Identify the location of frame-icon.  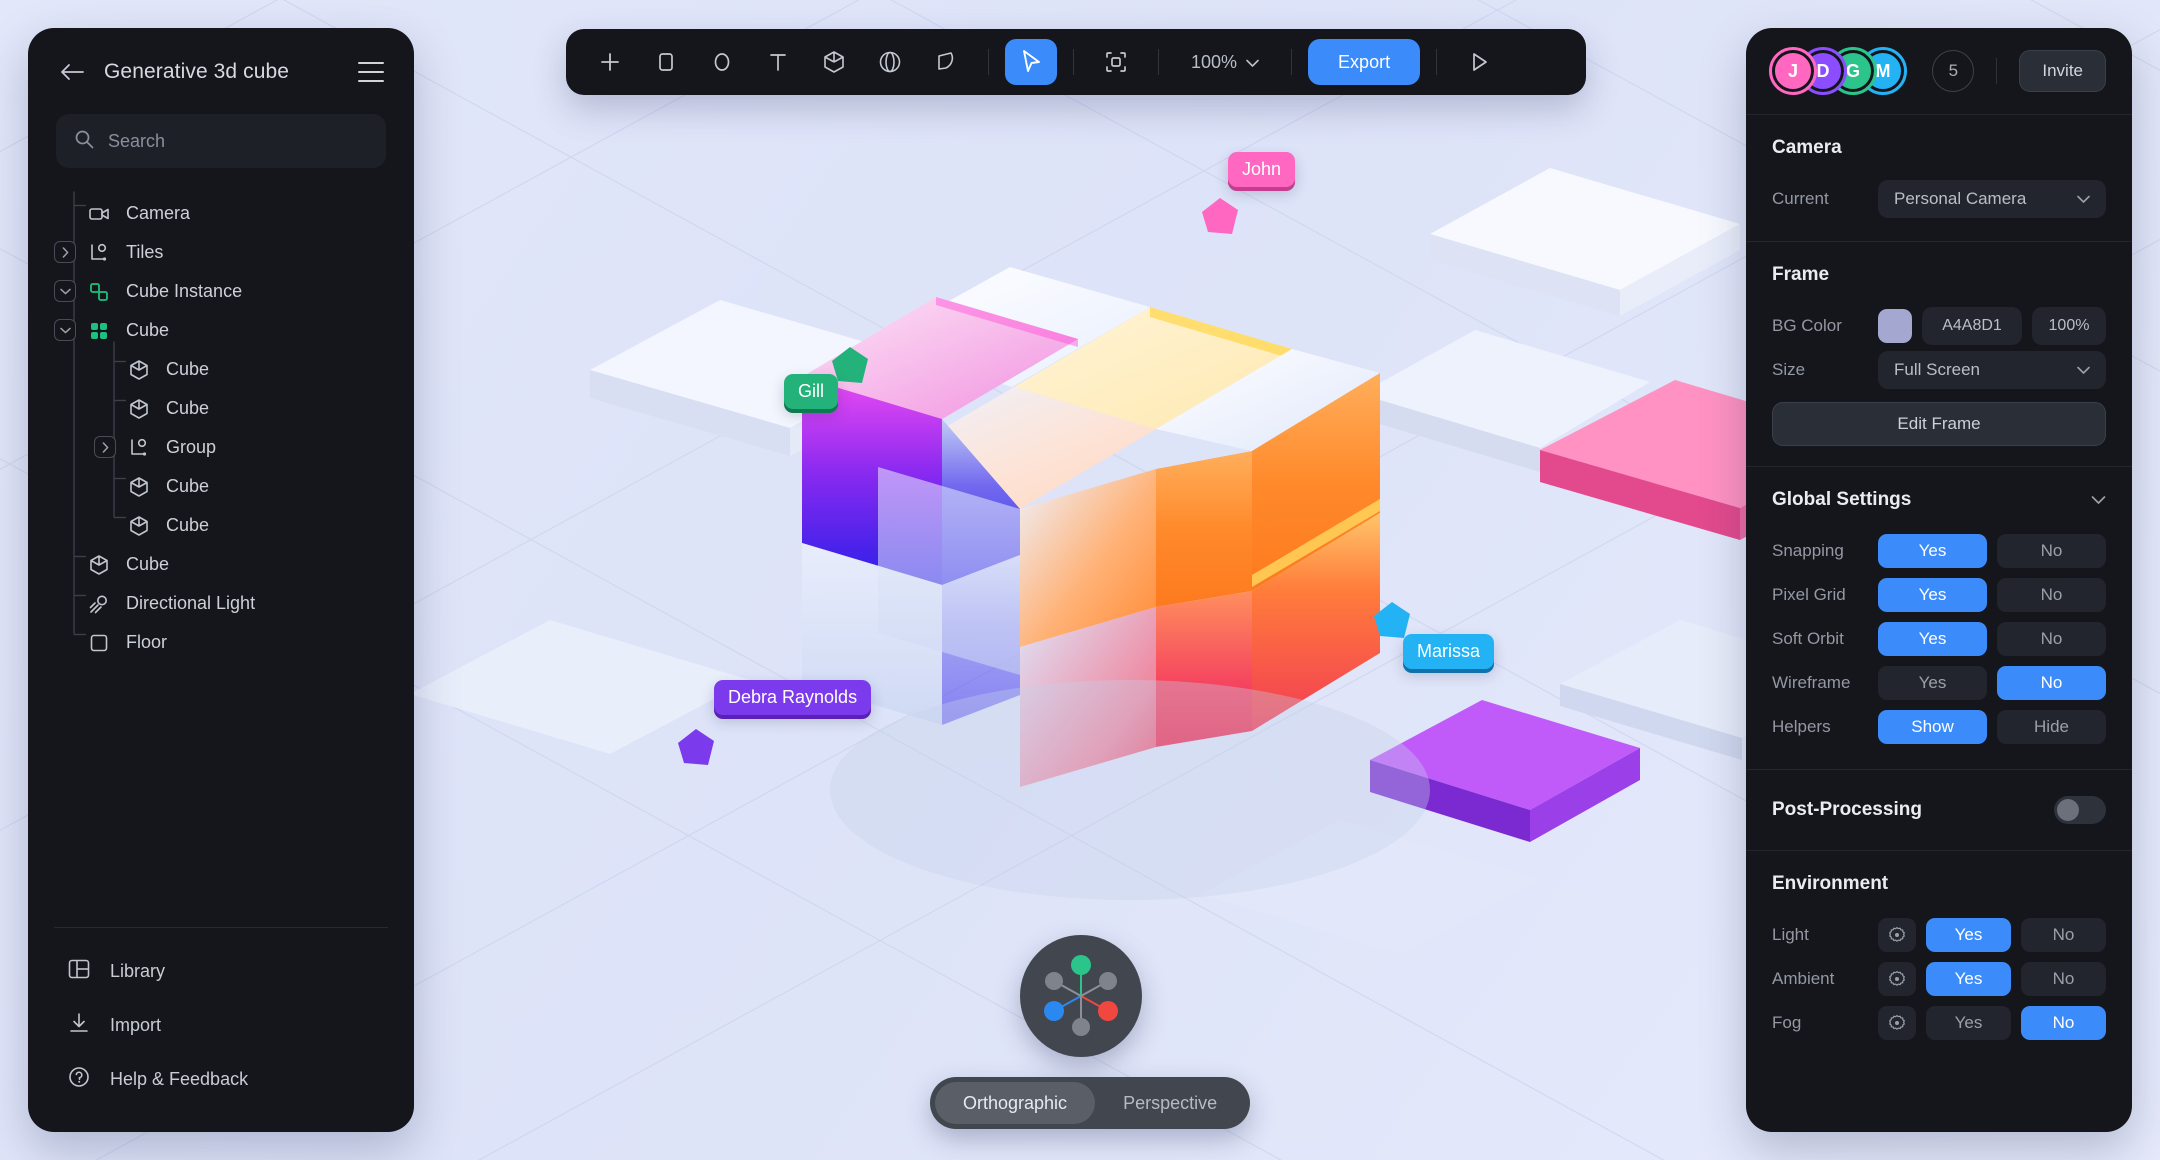
(1116, 62).